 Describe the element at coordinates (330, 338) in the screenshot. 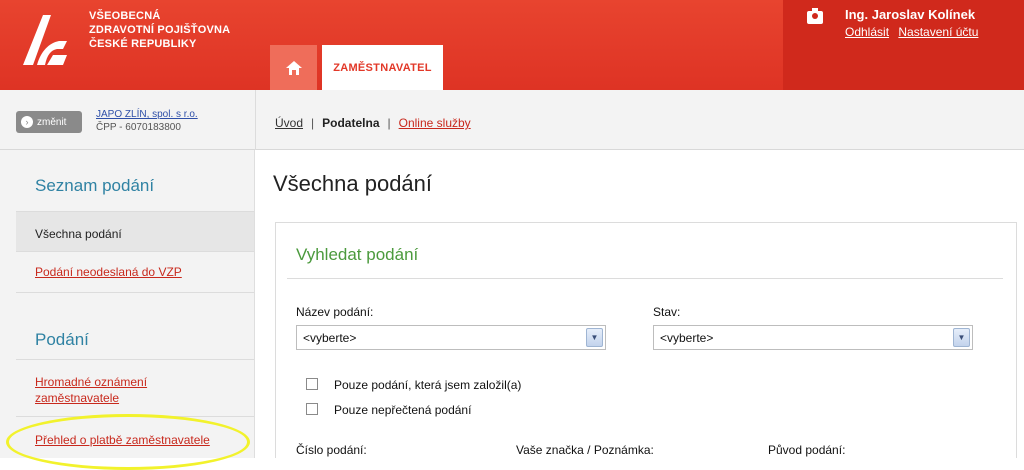

I see `select-name-value: <vyberte>` at that location.